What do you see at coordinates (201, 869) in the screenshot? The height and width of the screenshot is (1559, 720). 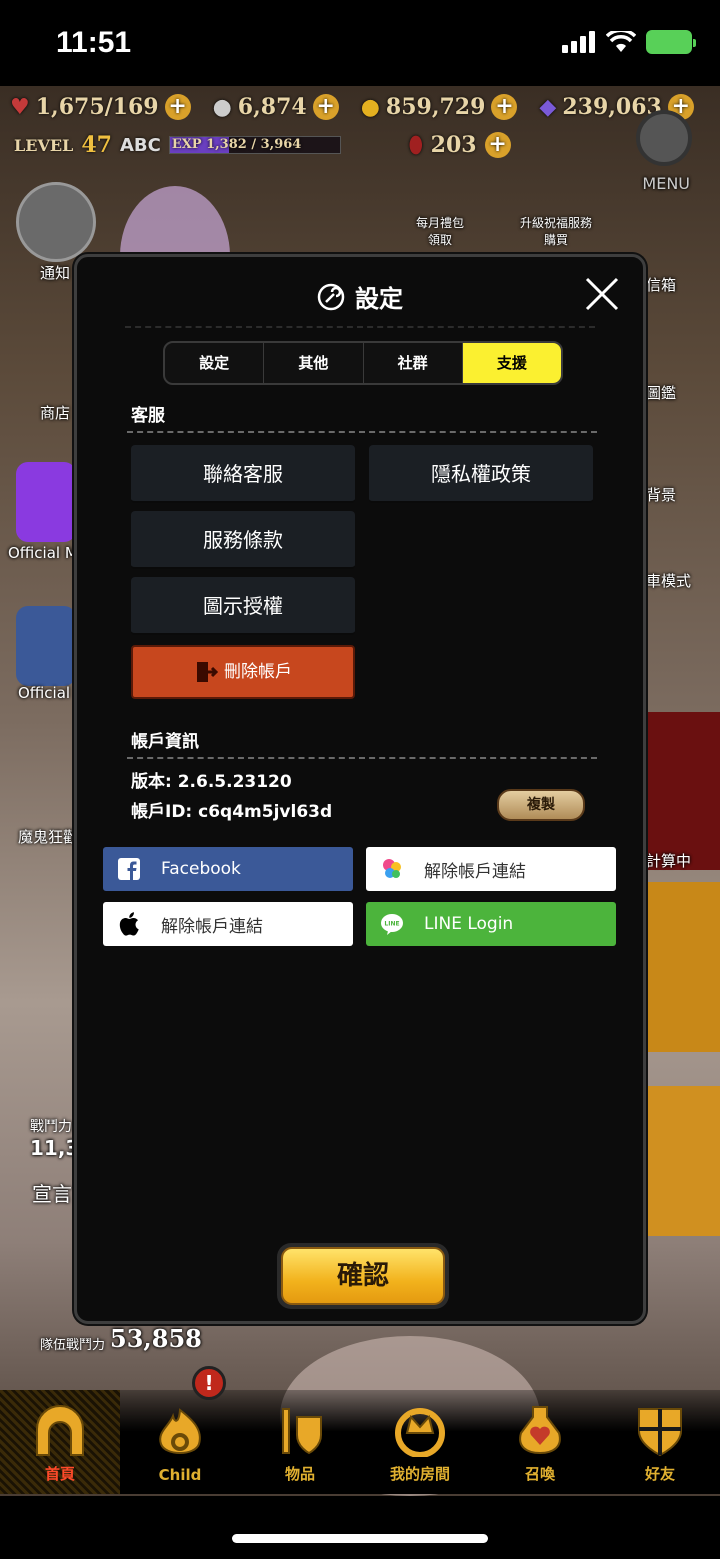 I see `facebook-label: Facebook` at bounding box center [201, 869].